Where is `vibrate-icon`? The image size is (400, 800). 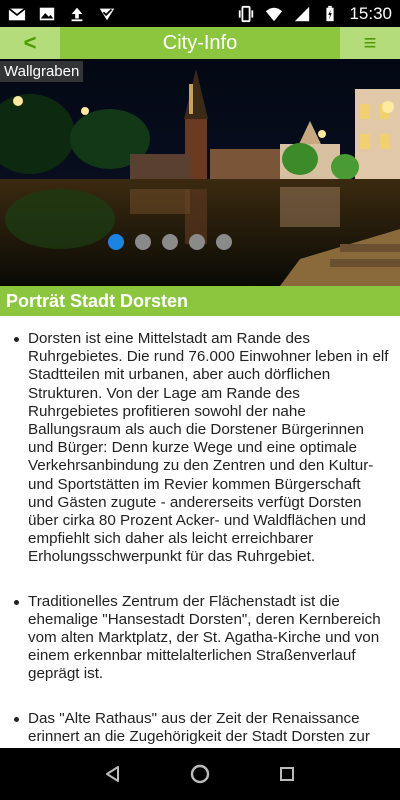 vibrate-icon is located at coordinates (246, 14).